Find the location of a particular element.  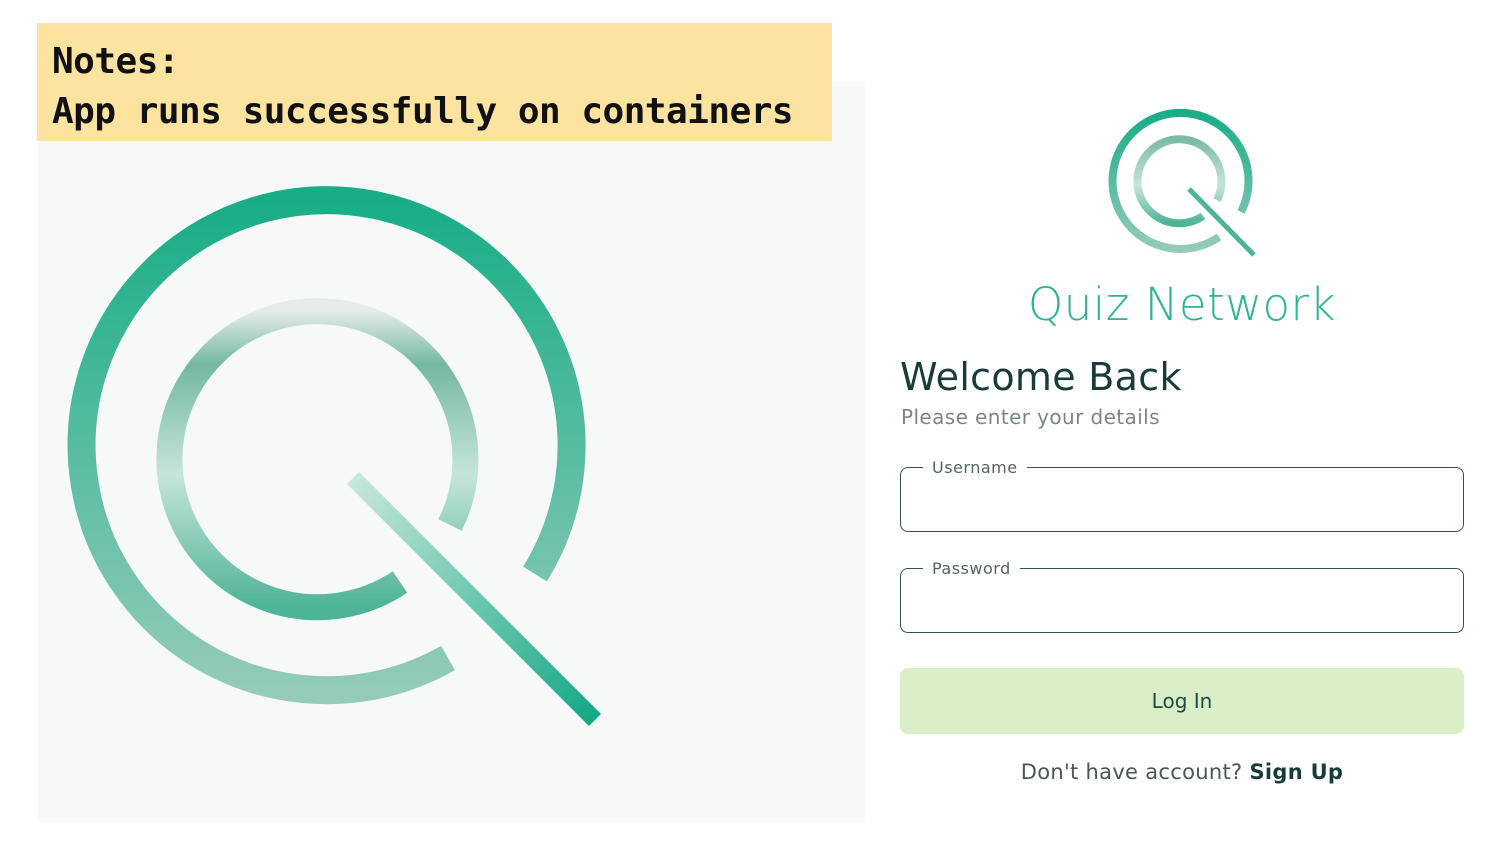

notes-text: App runs successfully on containers is located at coordinates (423, 111).